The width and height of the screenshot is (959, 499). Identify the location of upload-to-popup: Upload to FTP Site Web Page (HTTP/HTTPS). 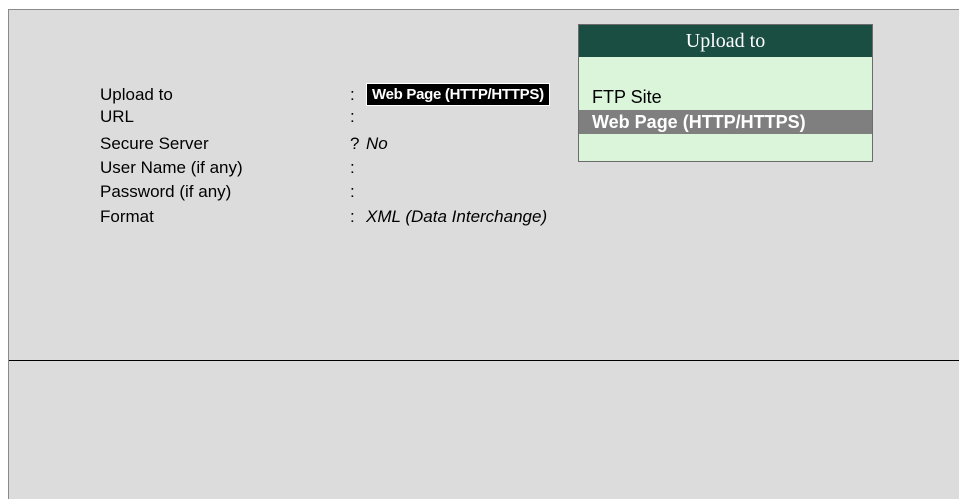
(725, 93).